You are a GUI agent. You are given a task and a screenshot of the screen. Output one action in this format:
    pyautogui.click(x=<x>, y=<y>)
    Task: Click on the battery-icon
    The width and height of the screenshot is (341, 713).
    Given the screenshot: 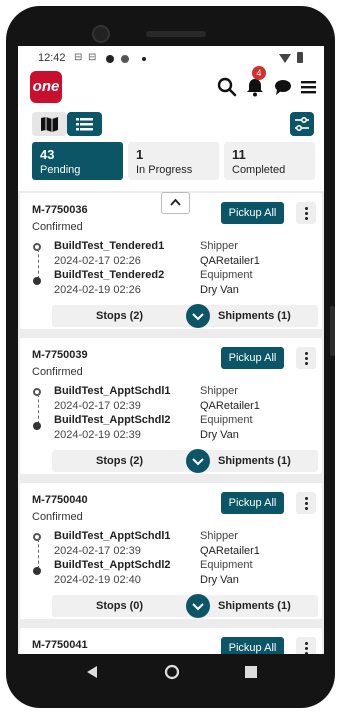 What is the action you would take?
    pyautogui.click(x=300, y=57)
    